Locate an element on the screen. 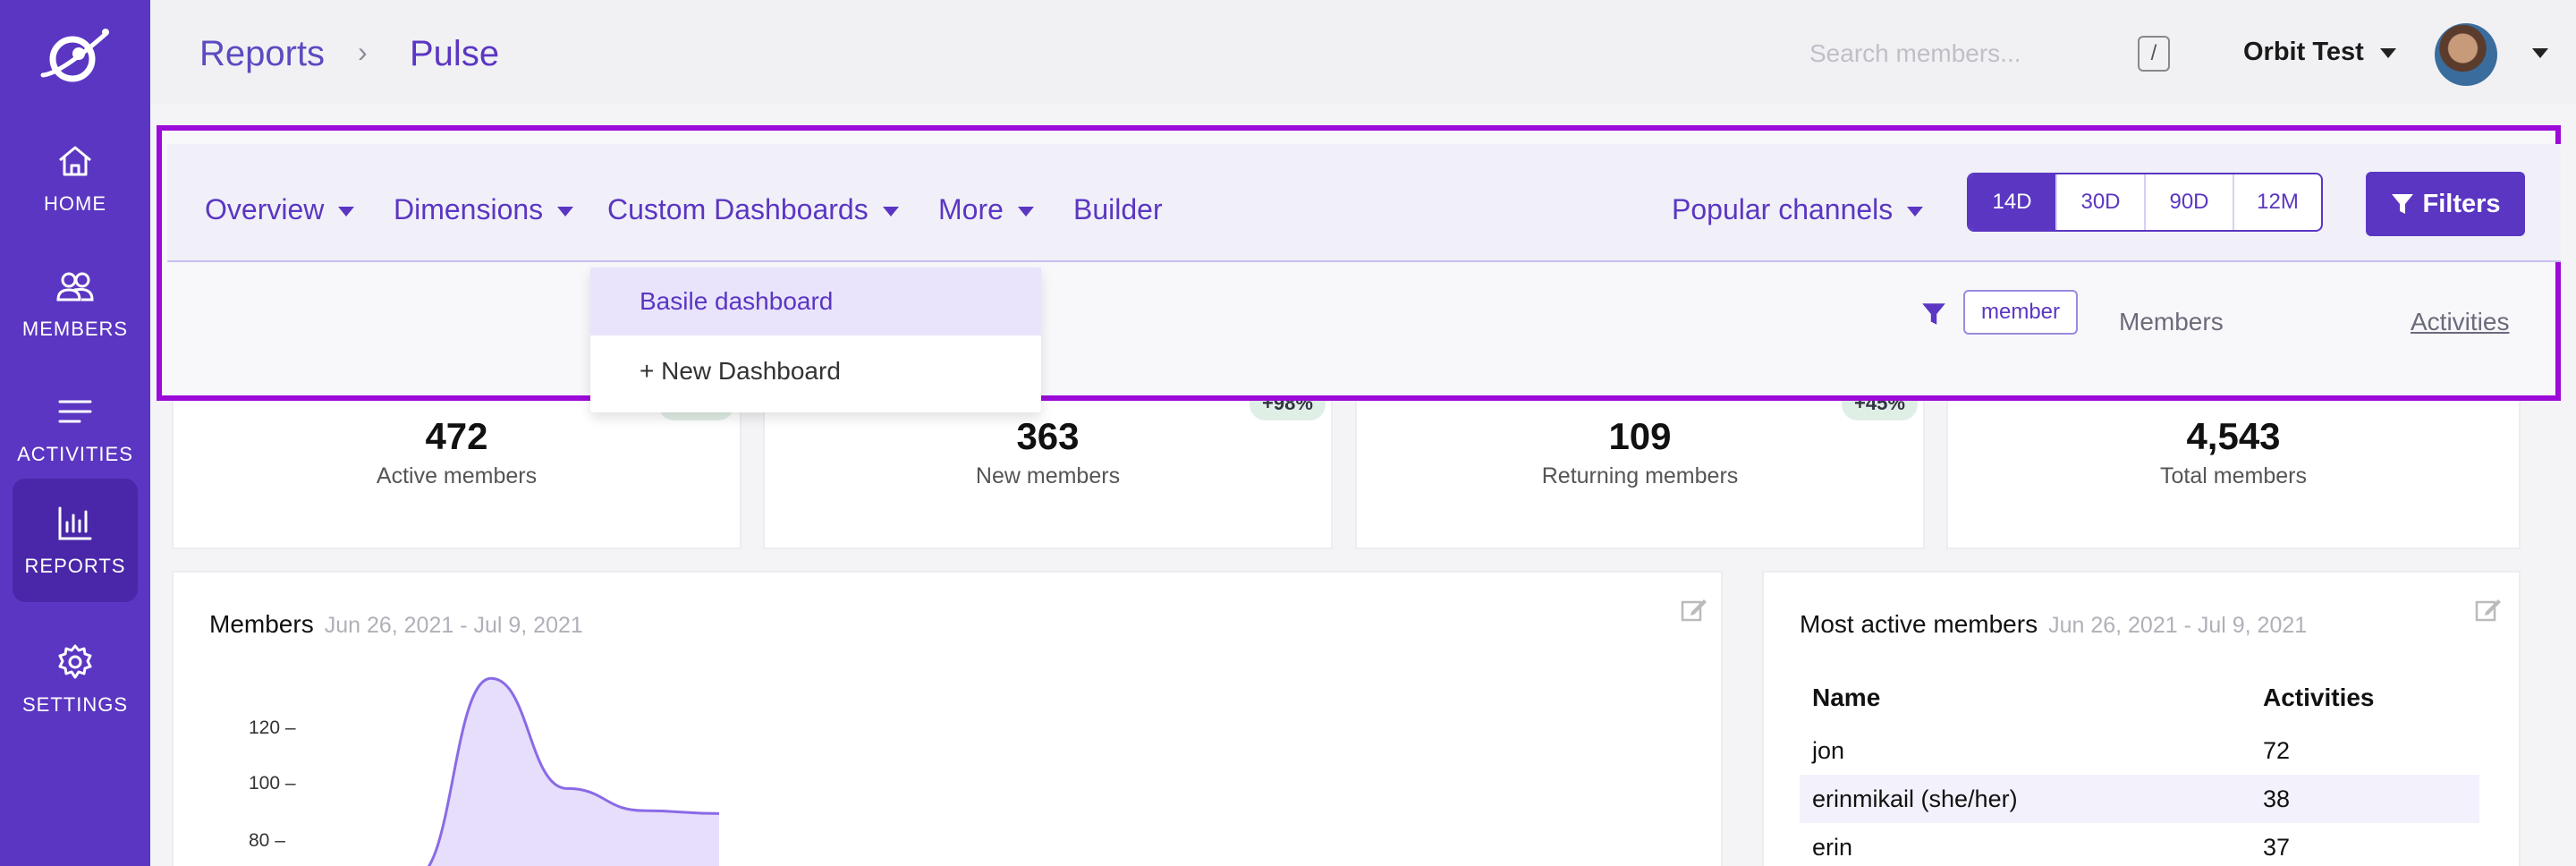 Image resolution: width=2576 pixels, height=866 pixels. panel-title-text: Members is located at coordinates (261, 624).